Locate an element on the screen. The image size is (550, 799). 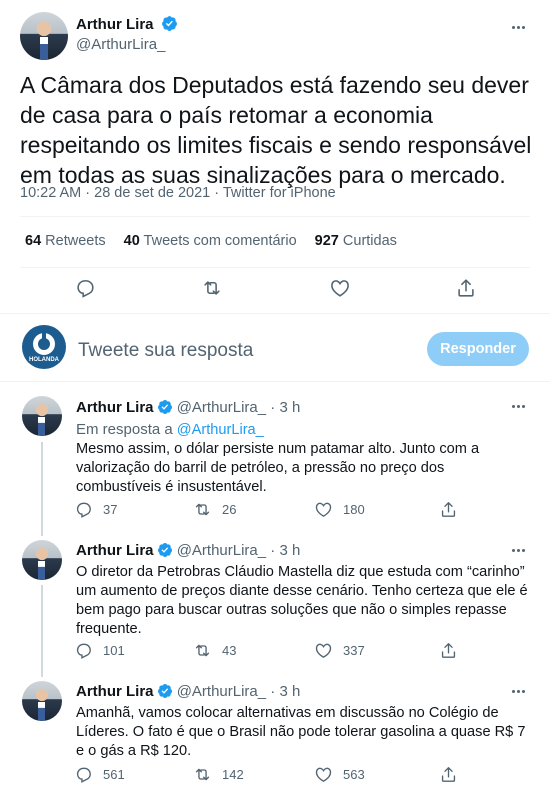
author-avatar is located at coordinates (44, 36).